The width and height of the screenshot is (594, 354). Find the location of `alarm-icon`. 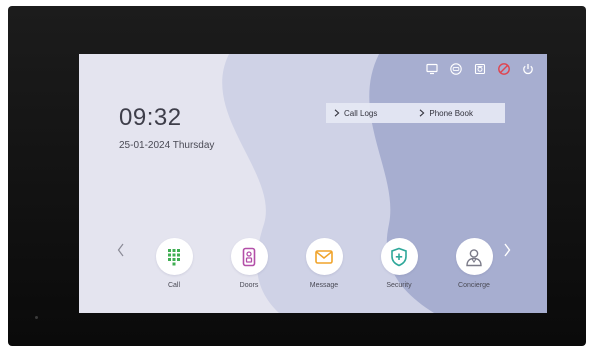

alarm-icon is located at coordinates (480, 69).